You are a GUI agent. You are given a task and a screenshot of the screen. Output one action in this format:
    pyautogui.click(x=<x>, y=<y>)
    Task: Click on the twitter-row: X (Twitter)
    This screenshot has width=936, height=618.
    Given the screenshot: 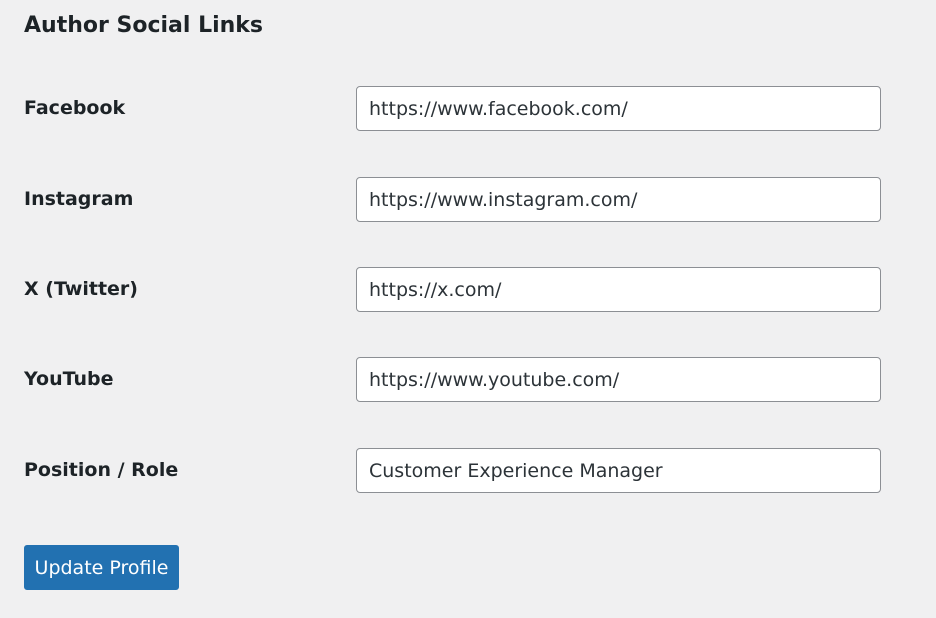 What is the action you would take?
    pyautogui.click(x=468, y=289)
    